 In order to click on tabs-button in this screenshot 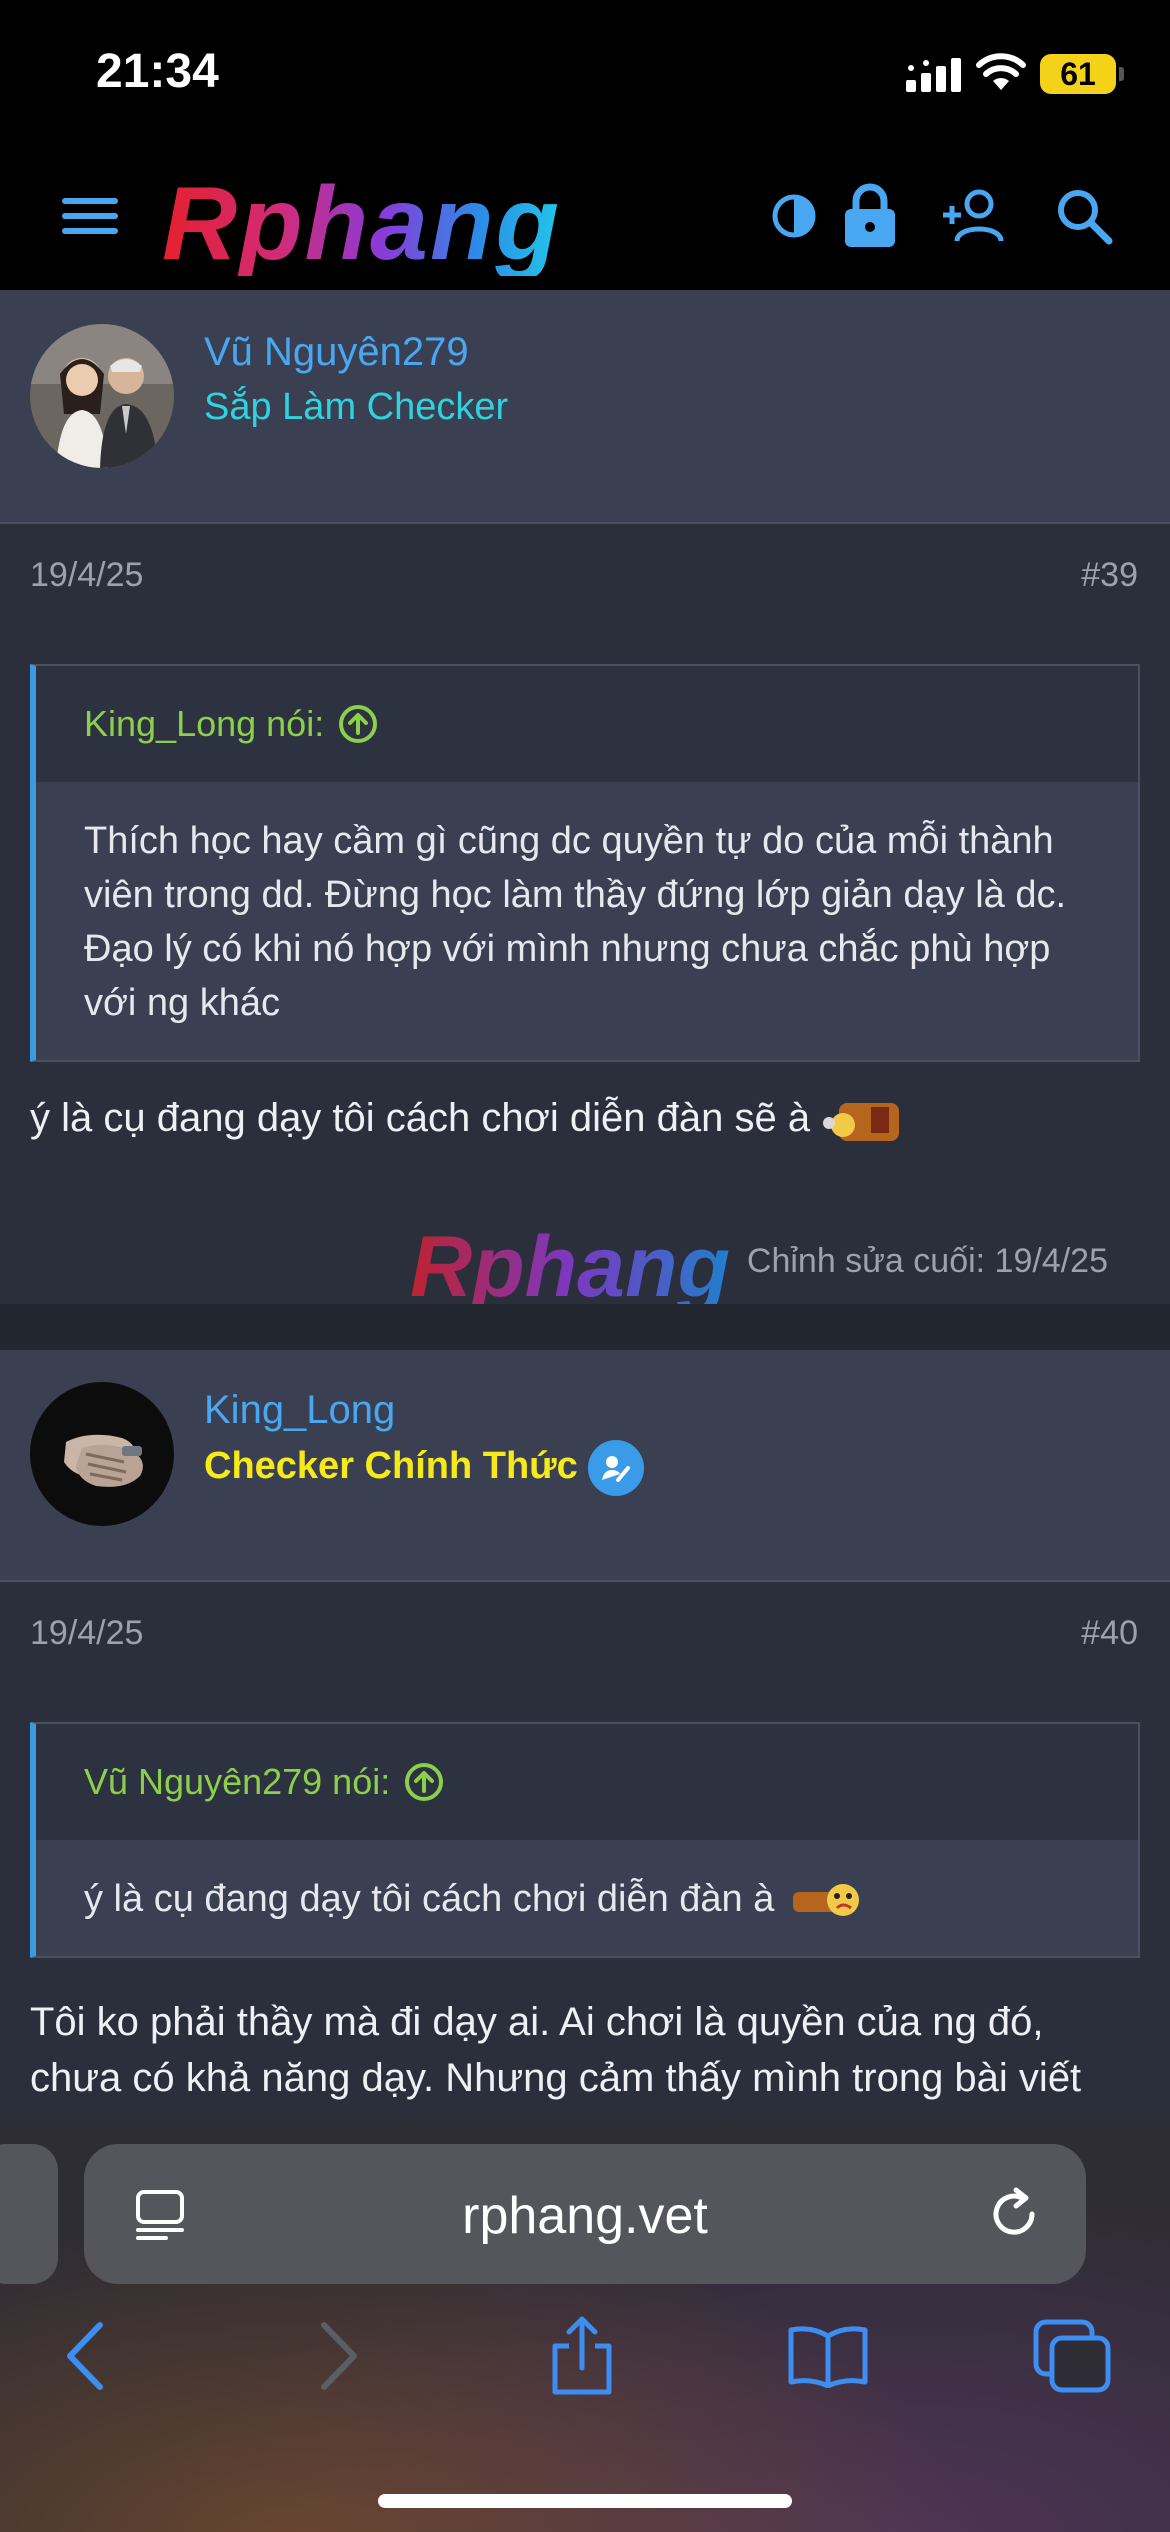, I will do `click(1072, 2356)`.